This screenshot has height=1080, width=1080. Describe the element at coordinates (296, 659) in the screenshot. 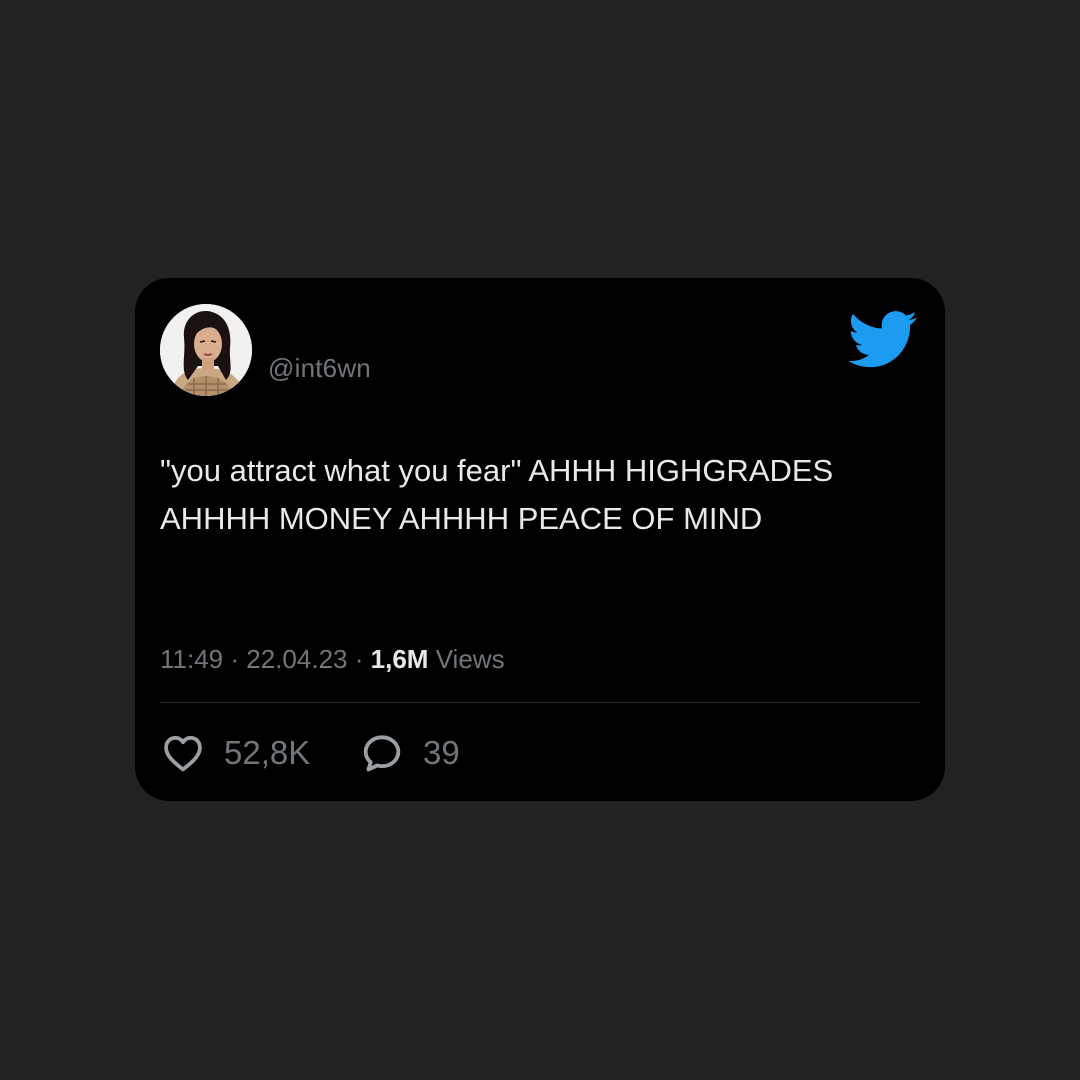

I see `tweet-date: 22.04.23` at that location.